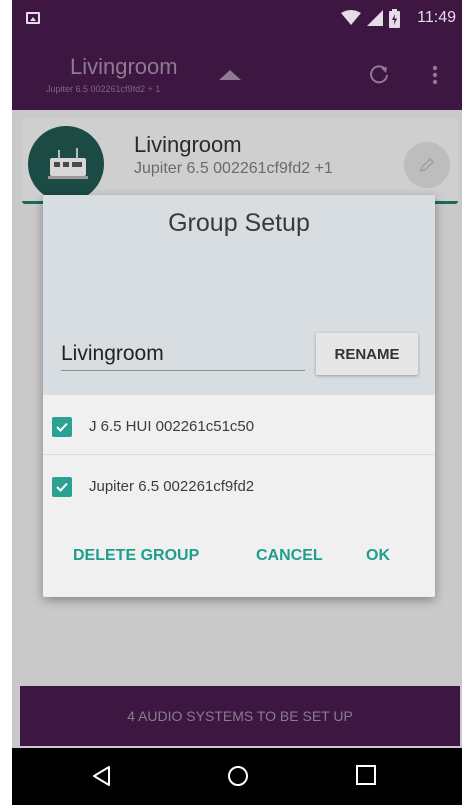  What do you see at coordinates (66, 164) in the screenshot?
I see `speaker-thumbnail` at bounding box center [66, 164].